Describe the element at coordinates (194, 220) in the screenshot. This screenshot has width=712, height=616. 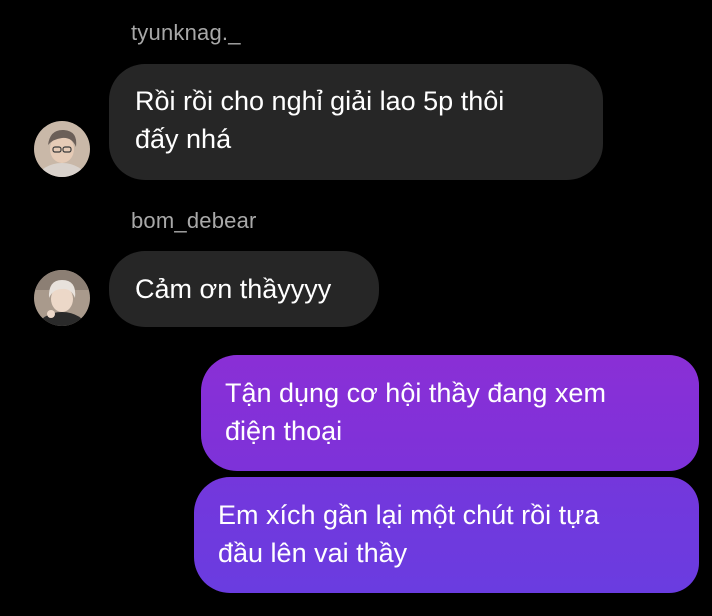
I see `sender-name: bom_debear` at that location.